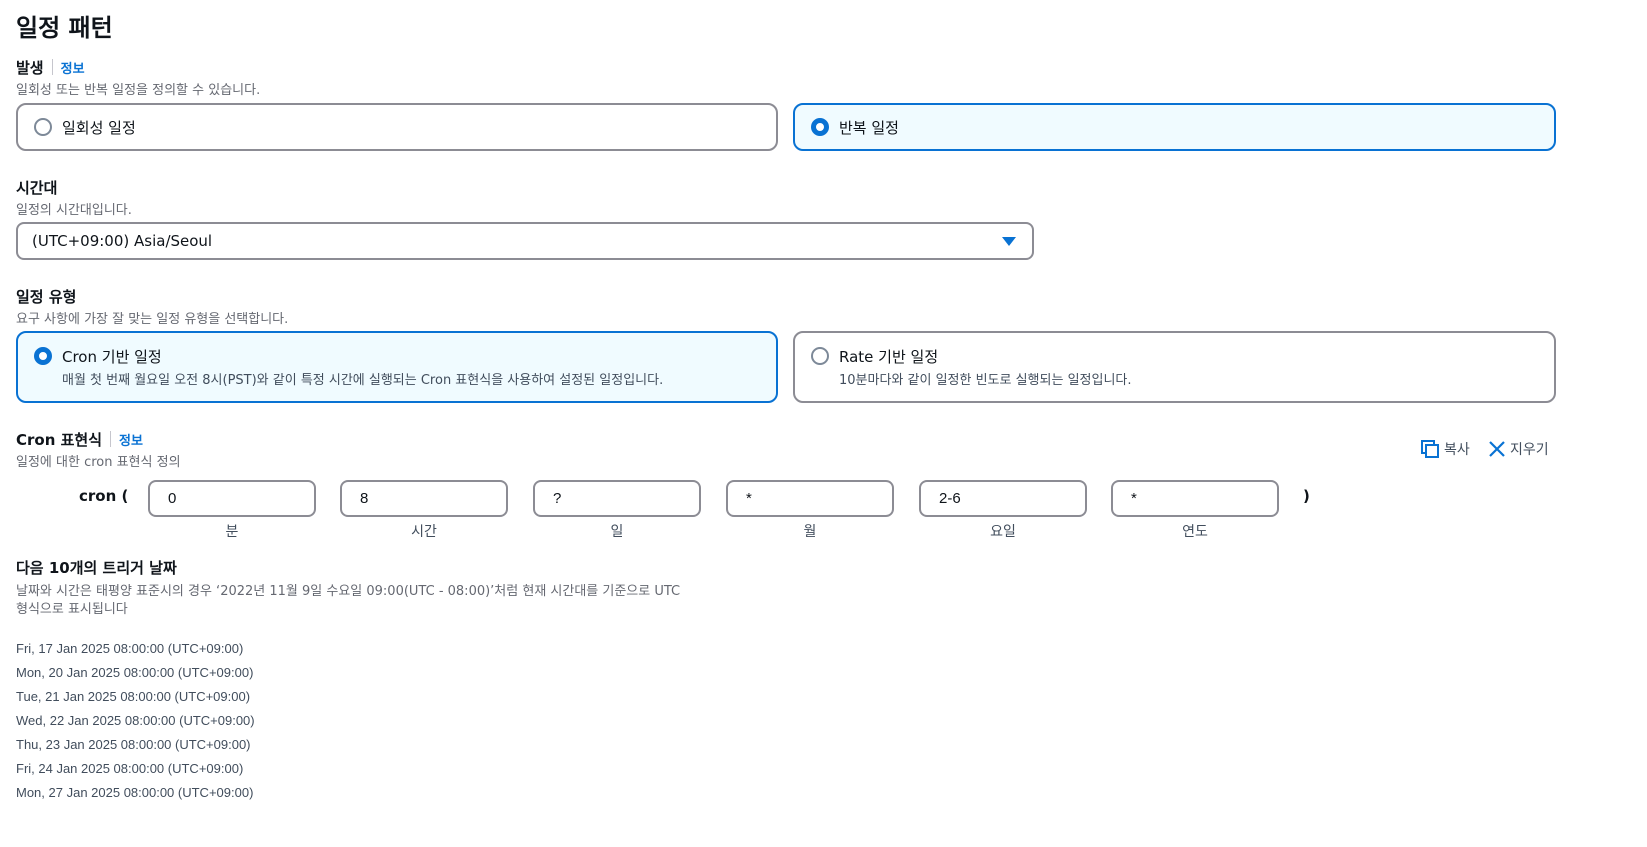 The height and width of the screenshot is (847, 1647). I want to click on recurring-radio, so click(820, 127).